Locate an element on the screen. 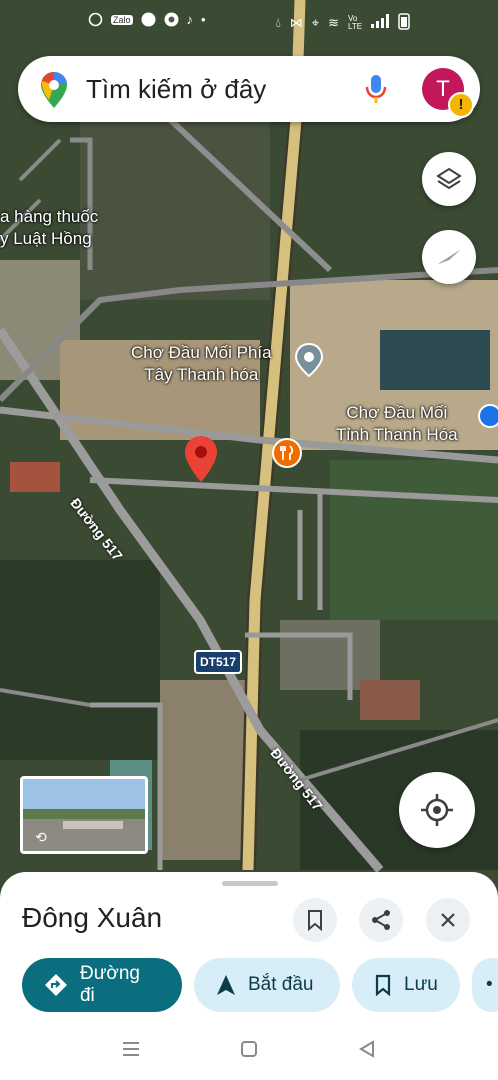 The image size is (498, 1080). battery-icon is located at coordinates (404, 22).